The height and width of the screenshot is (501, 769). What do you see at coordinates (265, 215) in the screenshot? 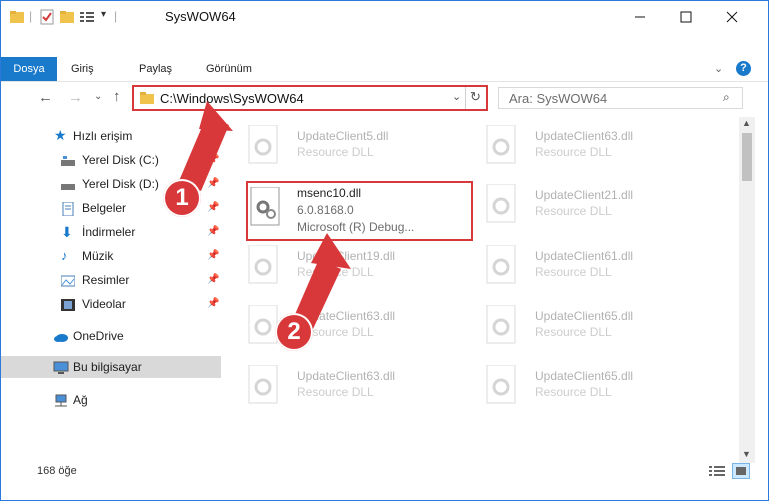
I see `annotation-arrows` at bounding box center [265, 215].